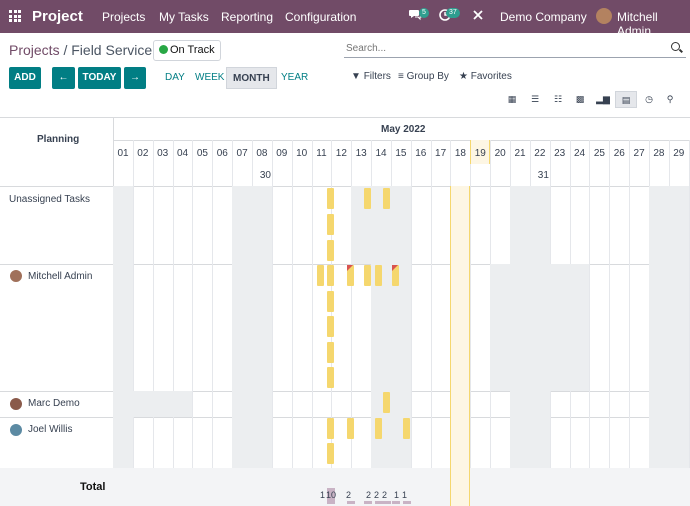 The width and height of the screenshot is (690, 506). What do you see at coordinates (356, 76) in the screenshot?
I see `filter-icon: ▼` at bounding box center [356, 76].